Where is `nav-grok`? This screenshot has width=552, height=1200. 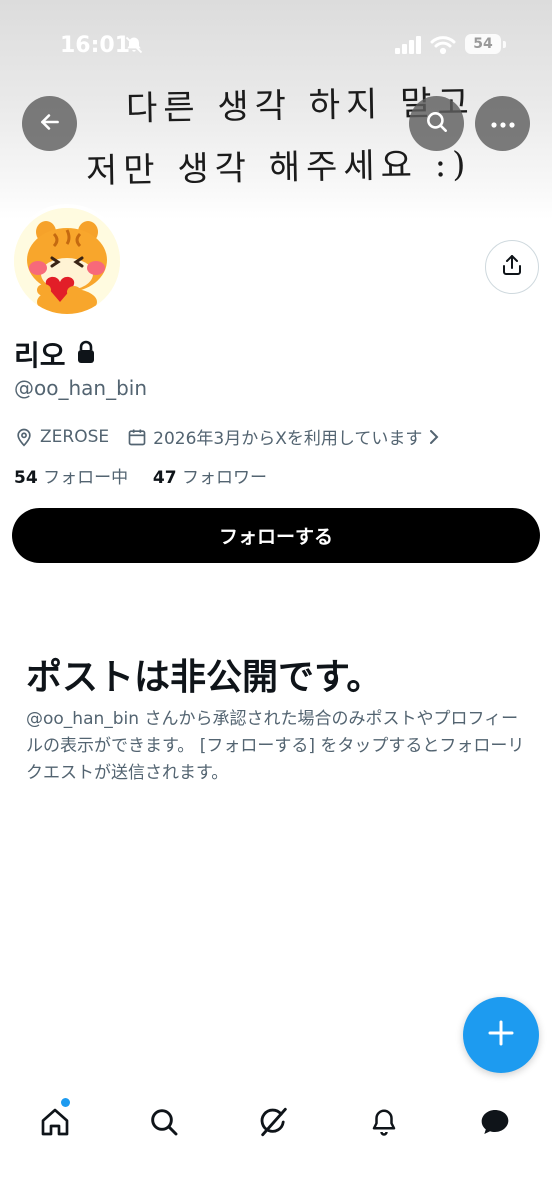 nav-grok is located at coordinates (274, 1124).